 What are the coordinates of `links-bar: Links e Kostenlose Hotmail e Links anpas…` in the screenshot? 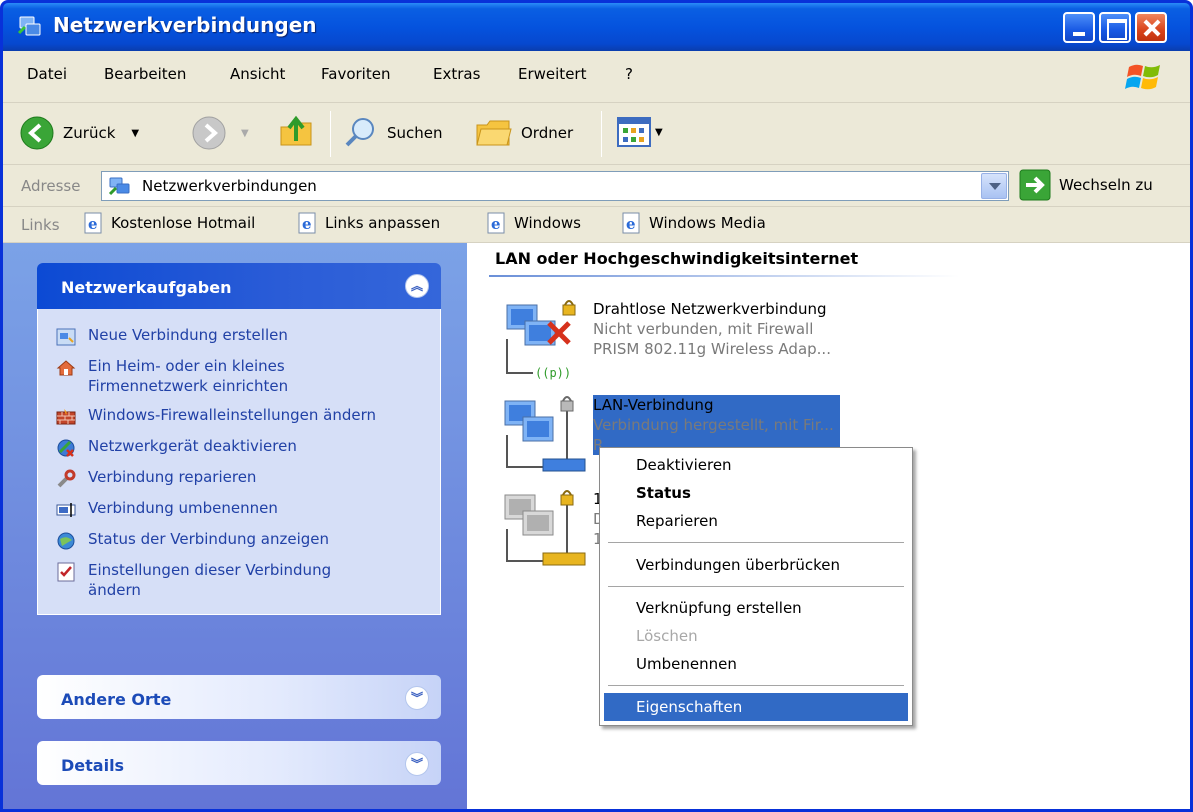 It's located at (596, 225).